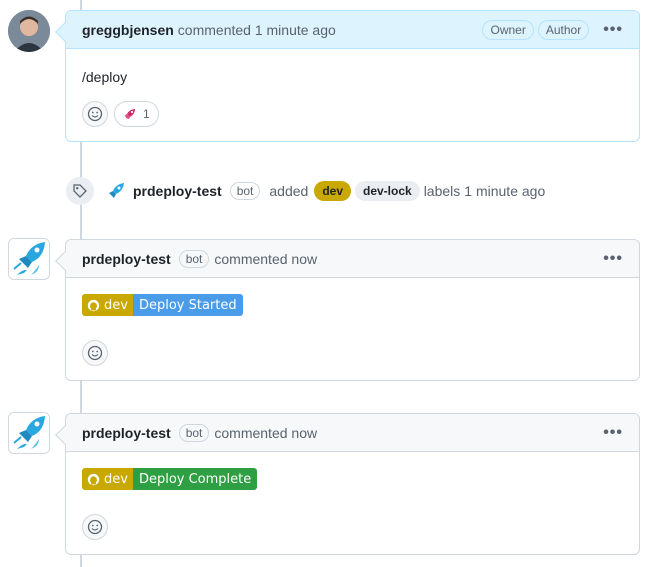 This screenshot has height=567, width=646. I want to click on comment-body: /deploy, so click(105, 77).